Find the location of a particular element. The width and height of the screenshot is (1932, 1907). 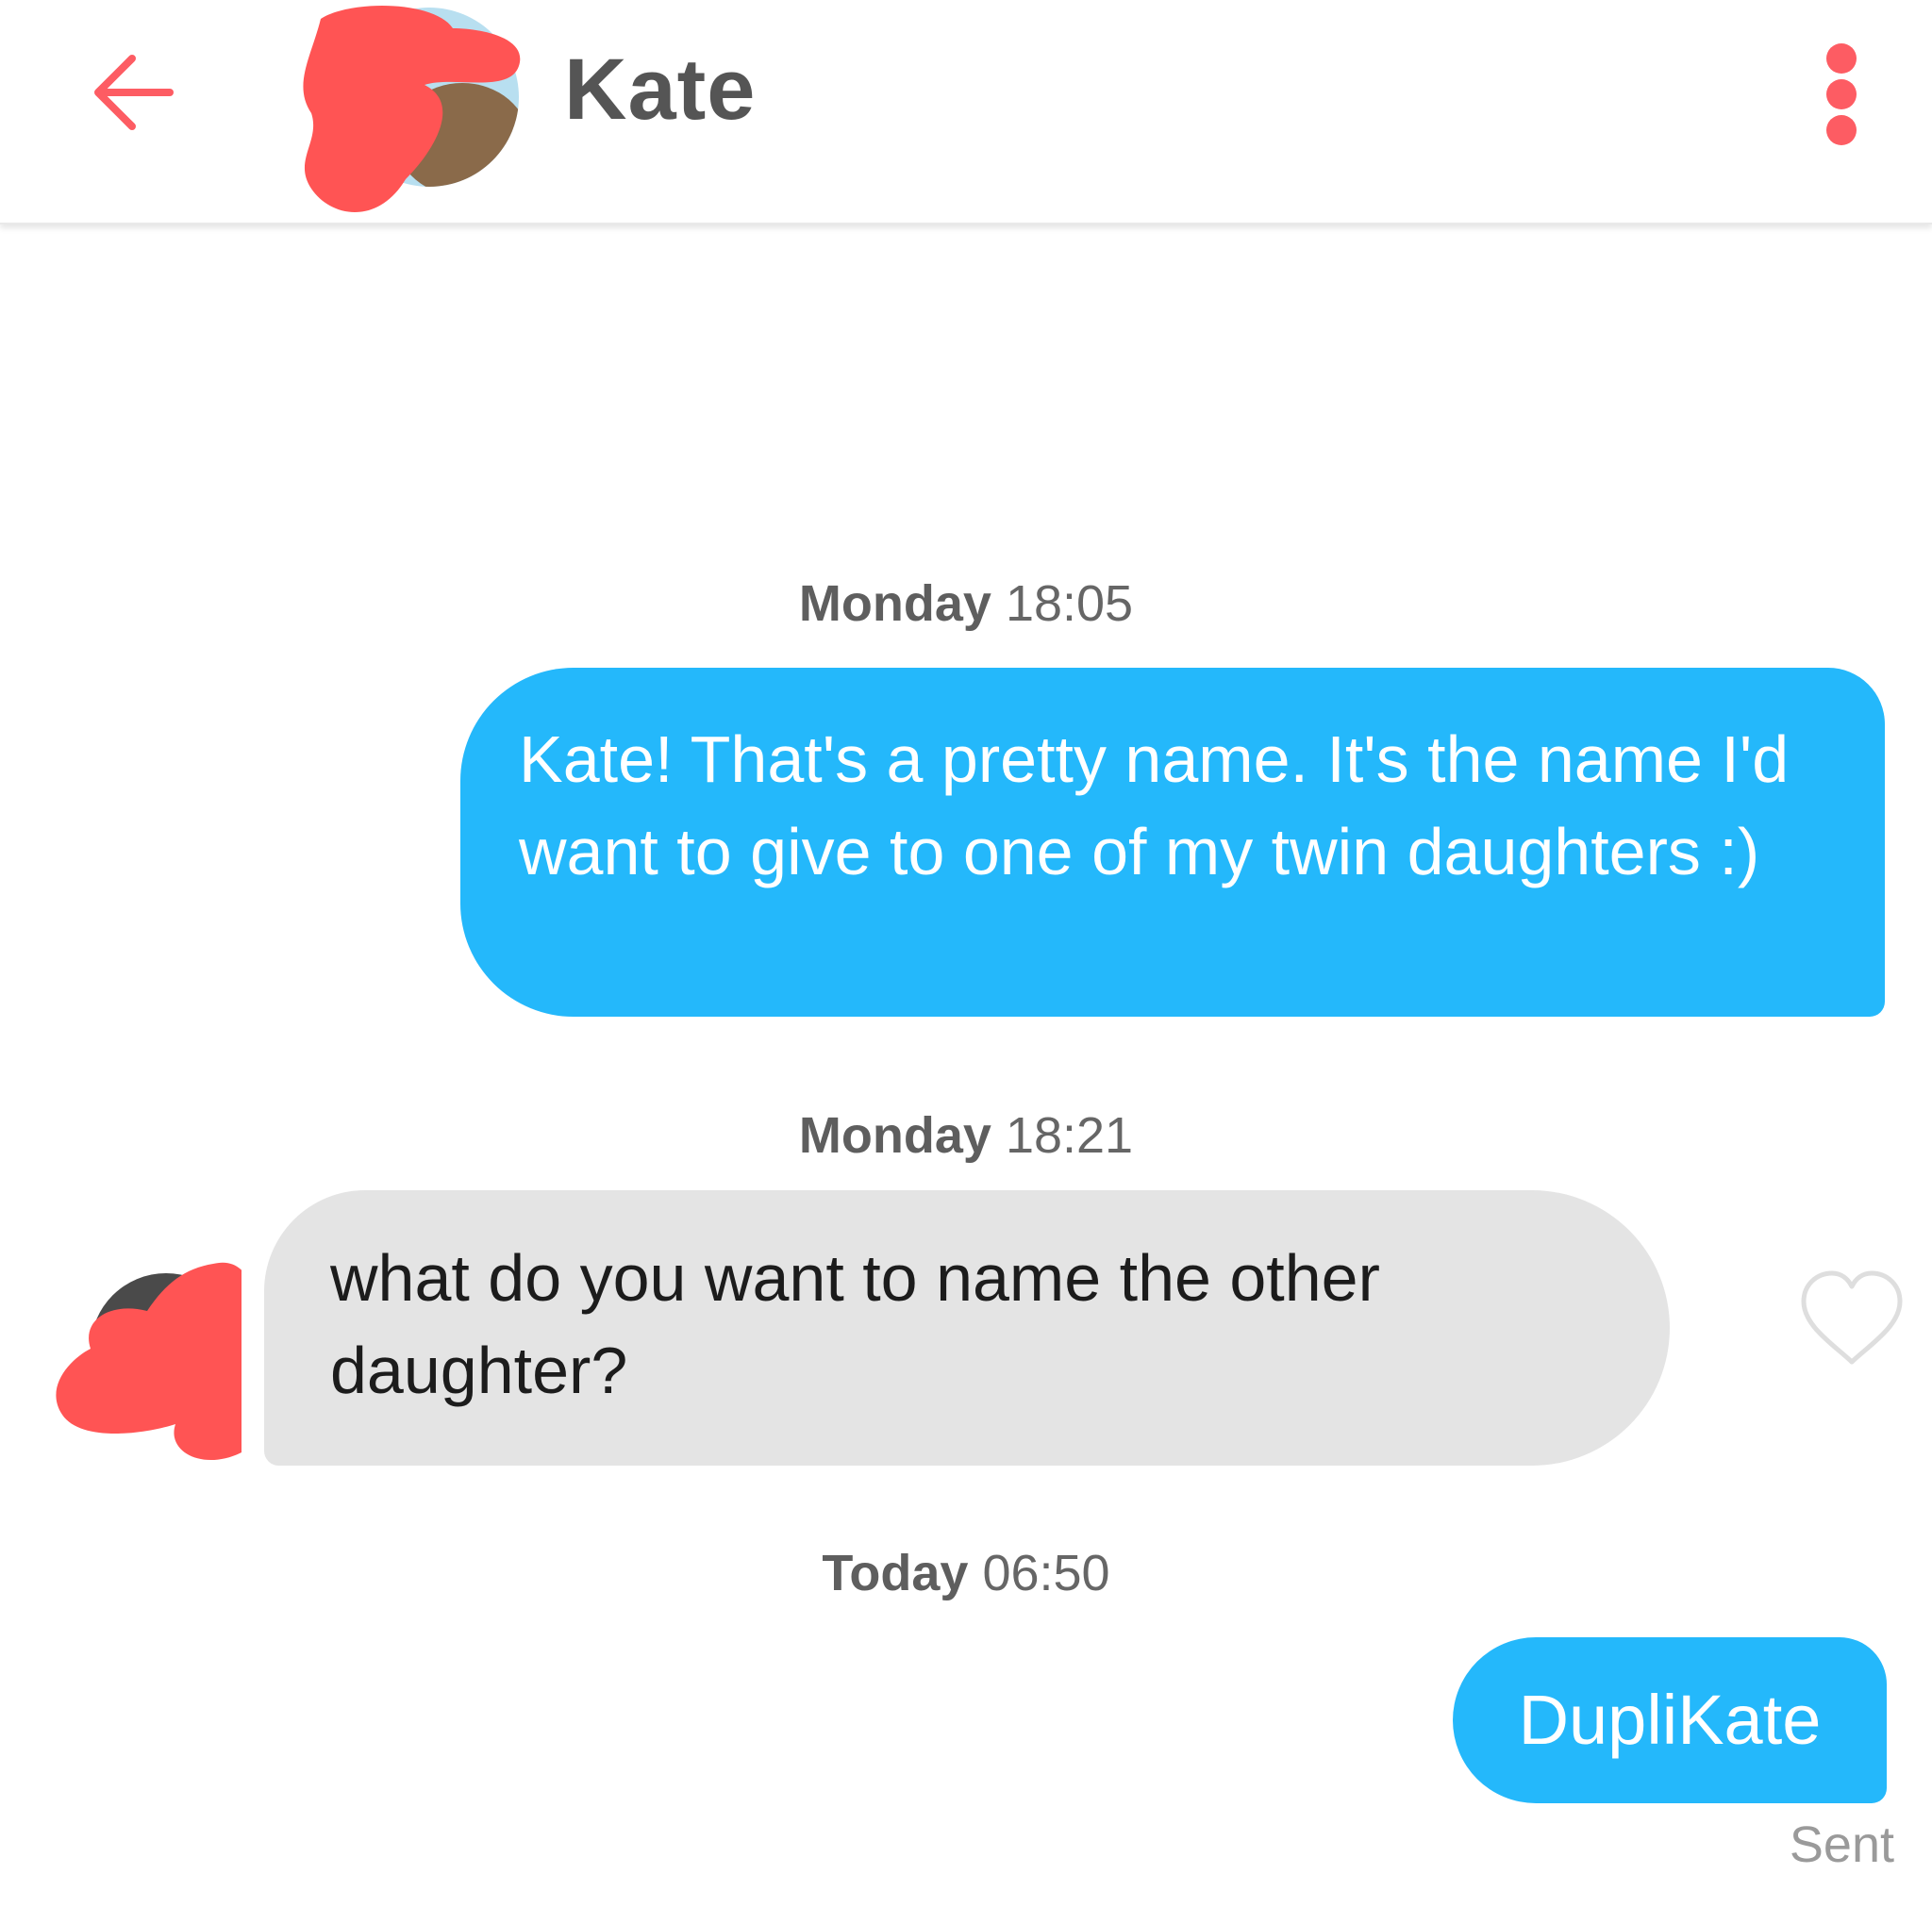

delivery-status: Sent is located at coordinates (1841, 1844).